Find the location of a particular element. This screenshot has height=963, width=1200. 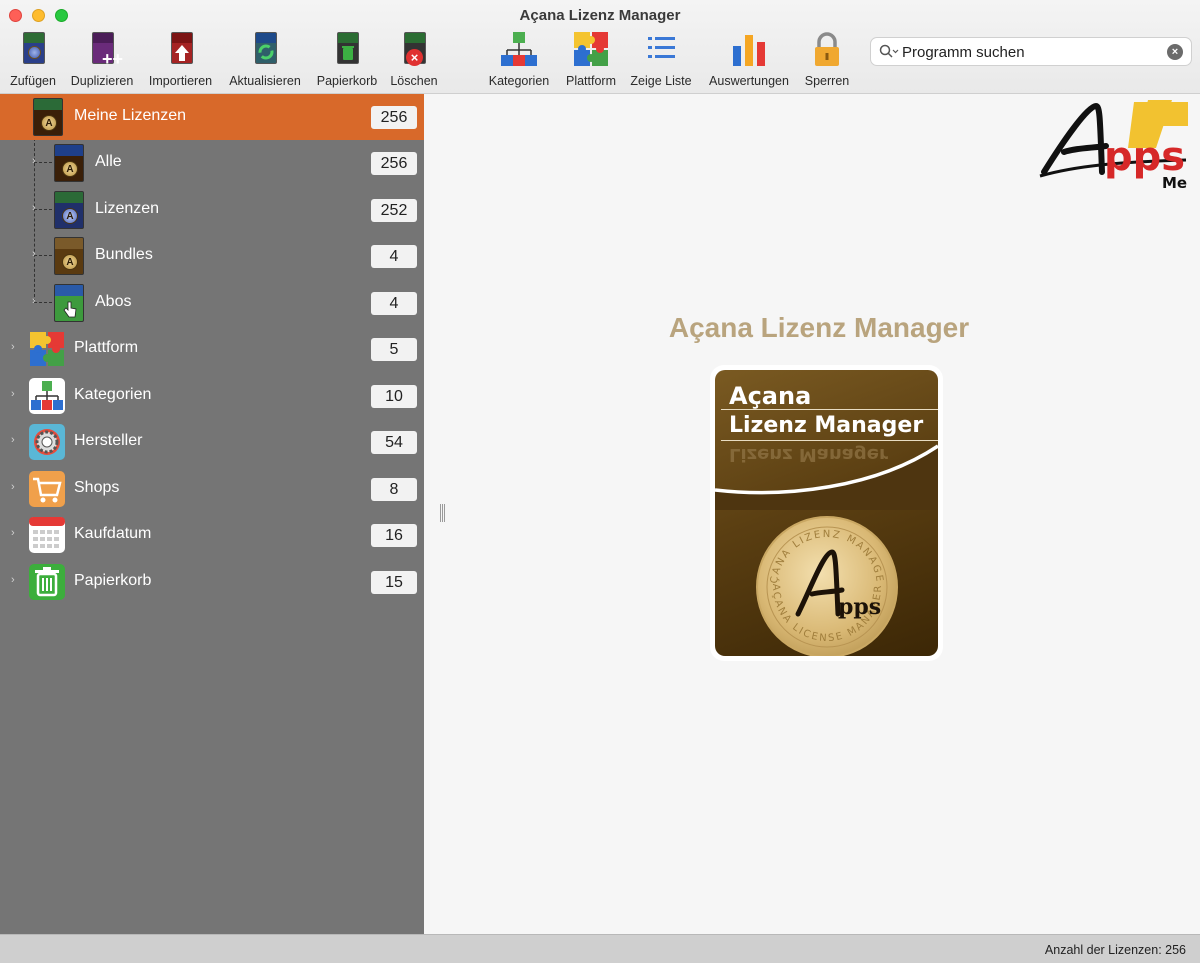

categories-button: Kategorien is located at coordinates (519, 60).